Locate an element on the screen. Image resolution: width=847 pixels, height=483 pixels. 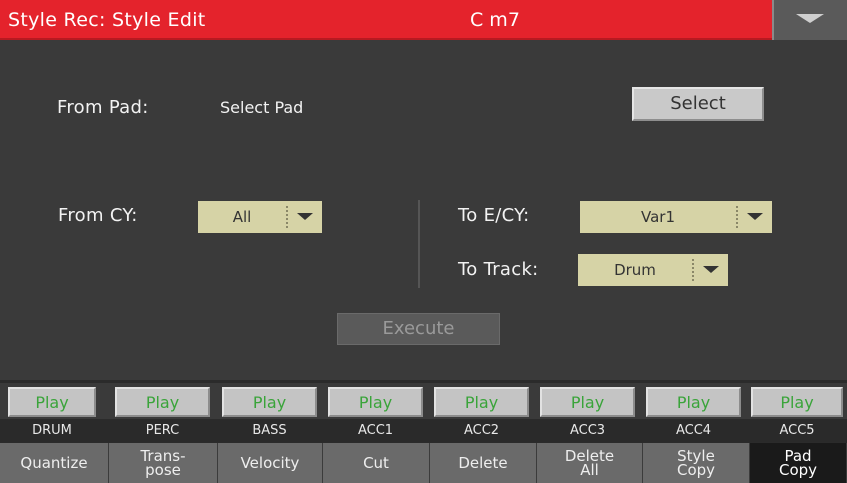
play-button-acc3: Play is located at coordinates (587, 402).